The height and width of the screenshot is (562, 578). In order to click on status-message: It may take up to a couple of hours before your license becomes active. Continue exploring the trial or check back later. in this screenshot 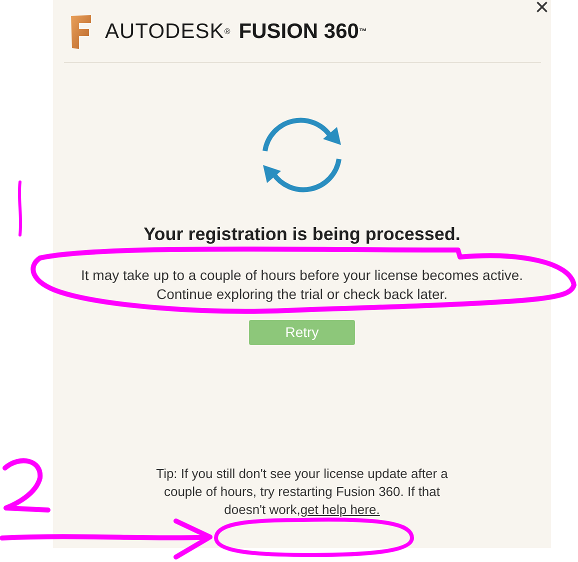, I will do `click(302, 285)`.